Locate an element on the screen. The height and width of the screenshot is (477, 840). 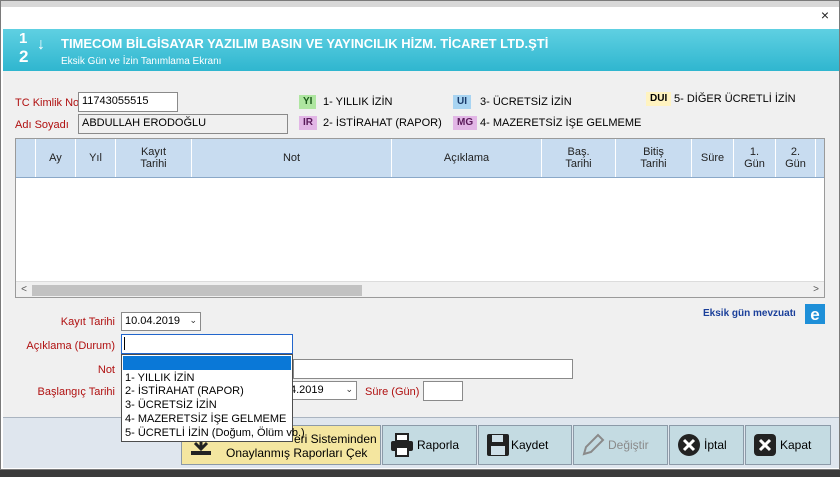
save-disk-icon is located at coordinates (498, 445).